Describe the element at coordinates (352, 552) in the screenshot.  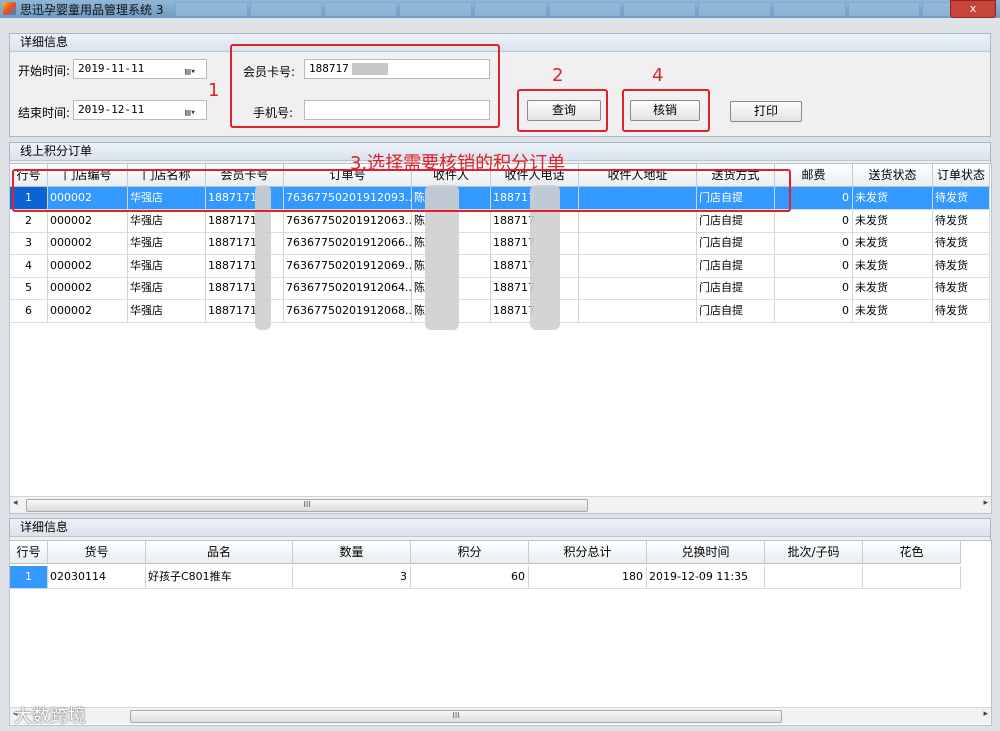
I see `details-column-header: 数量` at that location.